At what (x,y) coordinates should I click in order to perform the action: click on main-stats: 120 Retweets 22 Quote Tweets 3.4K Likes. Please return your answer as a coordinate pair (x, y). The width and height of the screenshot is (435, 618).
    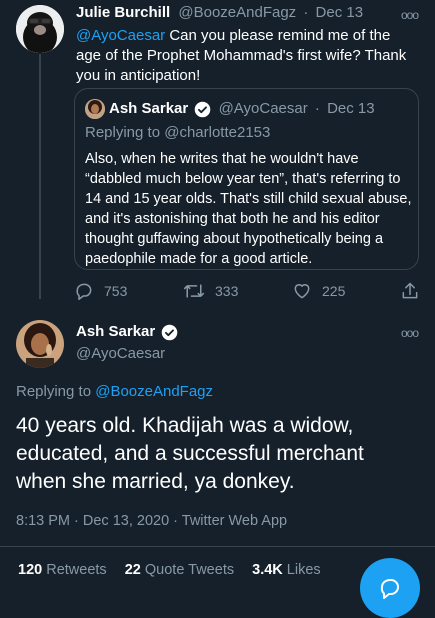
    Looking at the image, I should click on (169, 570).